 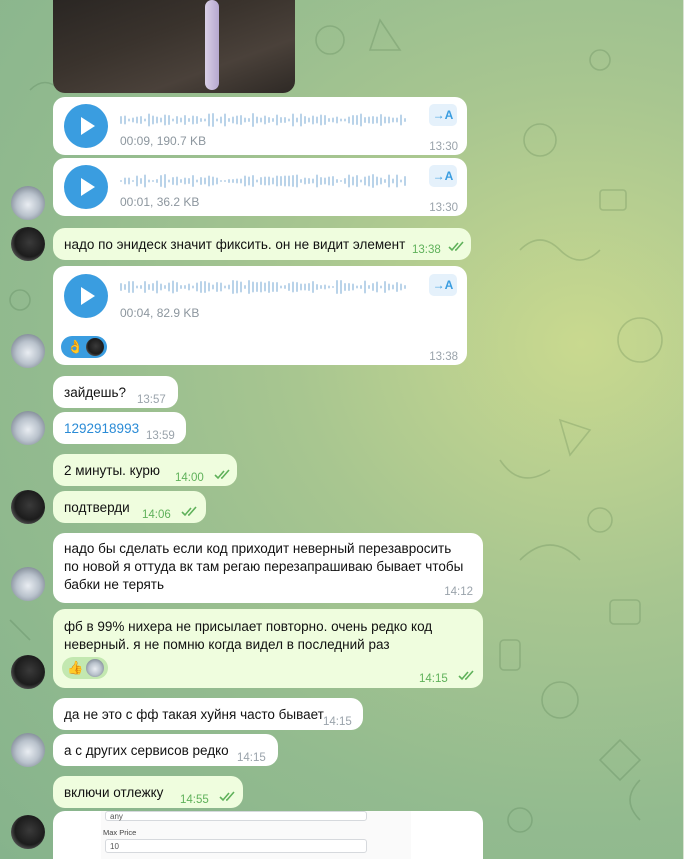 What do you see at coordinates (115, 392) in the screenshot?
I see `message-bubble: зайдешь? 13:57` at bounding box center [115, 392].